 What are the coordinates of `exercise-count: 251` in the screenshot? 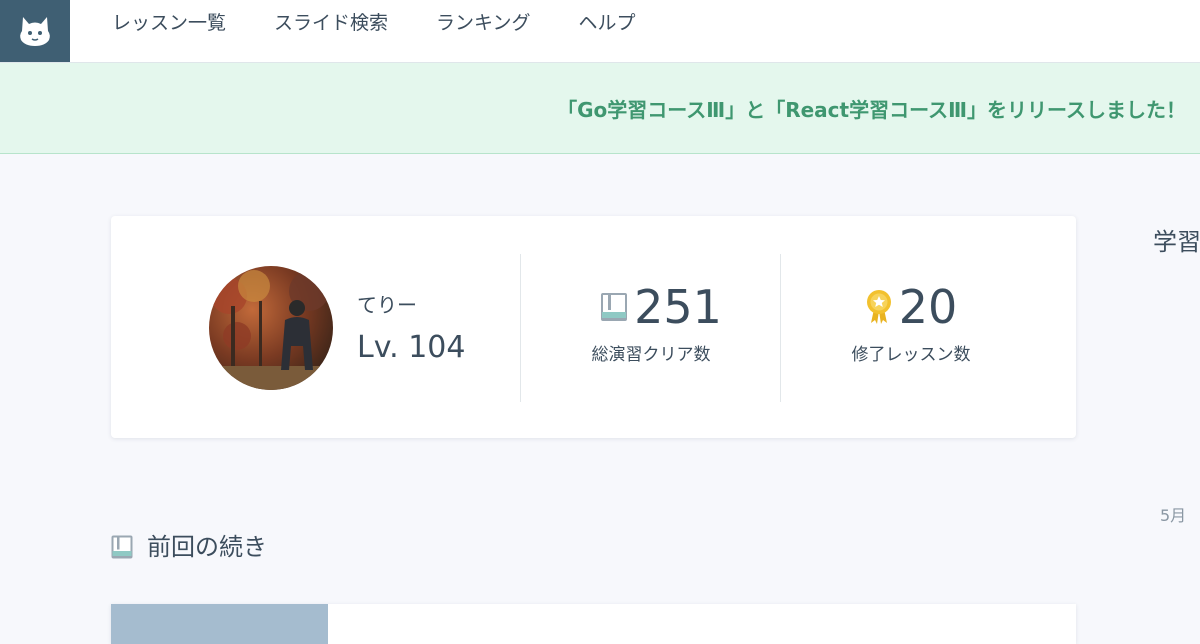 It's located at (678, 307).